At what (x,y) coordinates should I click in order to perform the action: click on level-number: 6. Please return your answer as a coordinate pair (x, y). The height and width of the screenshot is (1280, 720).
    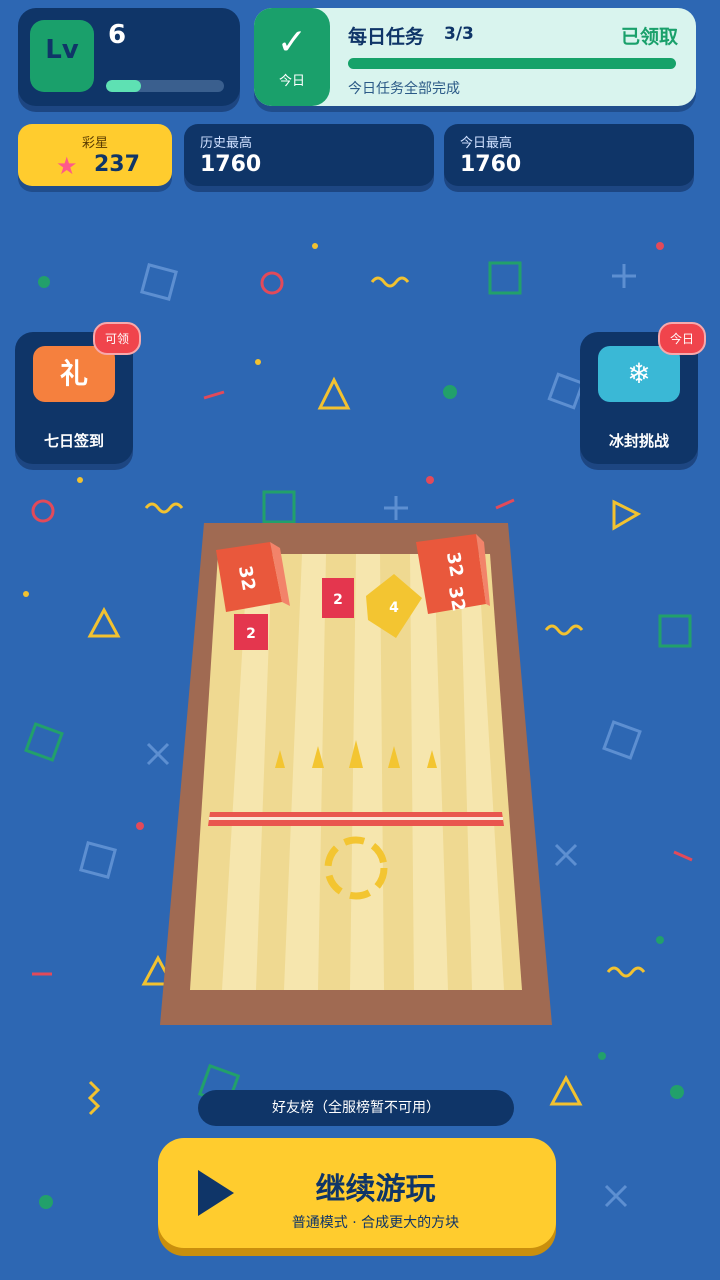
    Looking at the image, I should click on (117, 35).